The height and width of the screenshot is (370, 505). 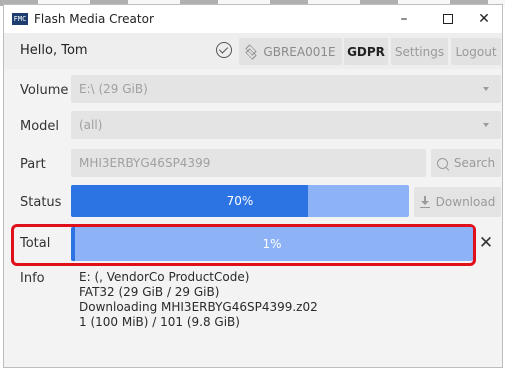 I want to click on close-window-button: ✕, so click(x=483, y=19).